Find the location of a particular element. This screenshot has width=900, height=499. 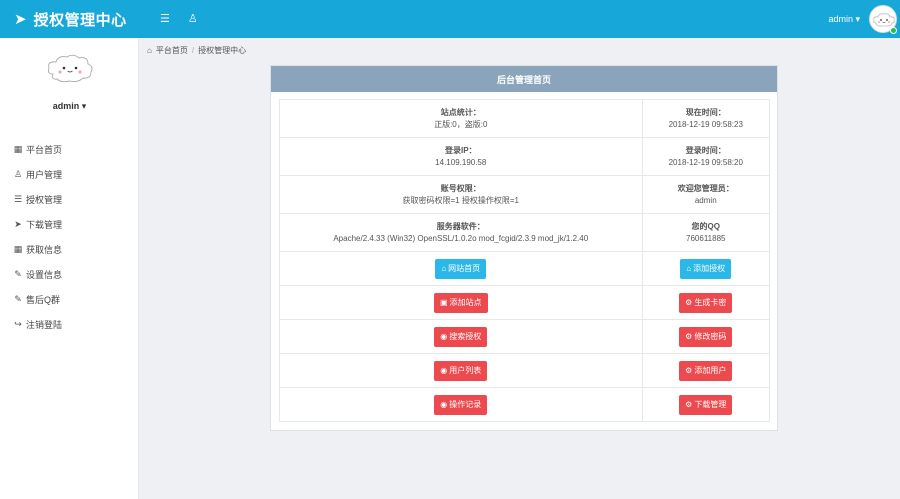

breadcrumb-home-link: 平台首页 is located at coordinates (172, 50).